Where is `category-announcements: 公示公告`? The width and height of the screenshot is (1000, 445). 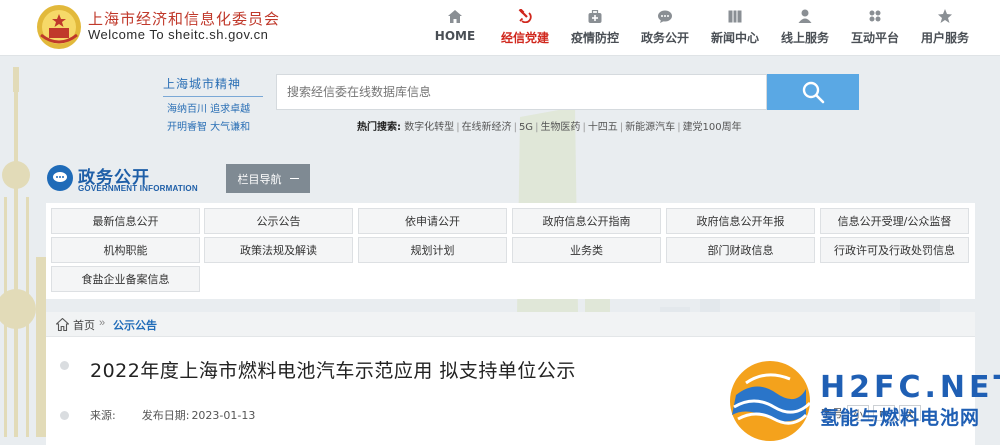 category-announcements: 公示公告 is located at coordinates (278, 221).